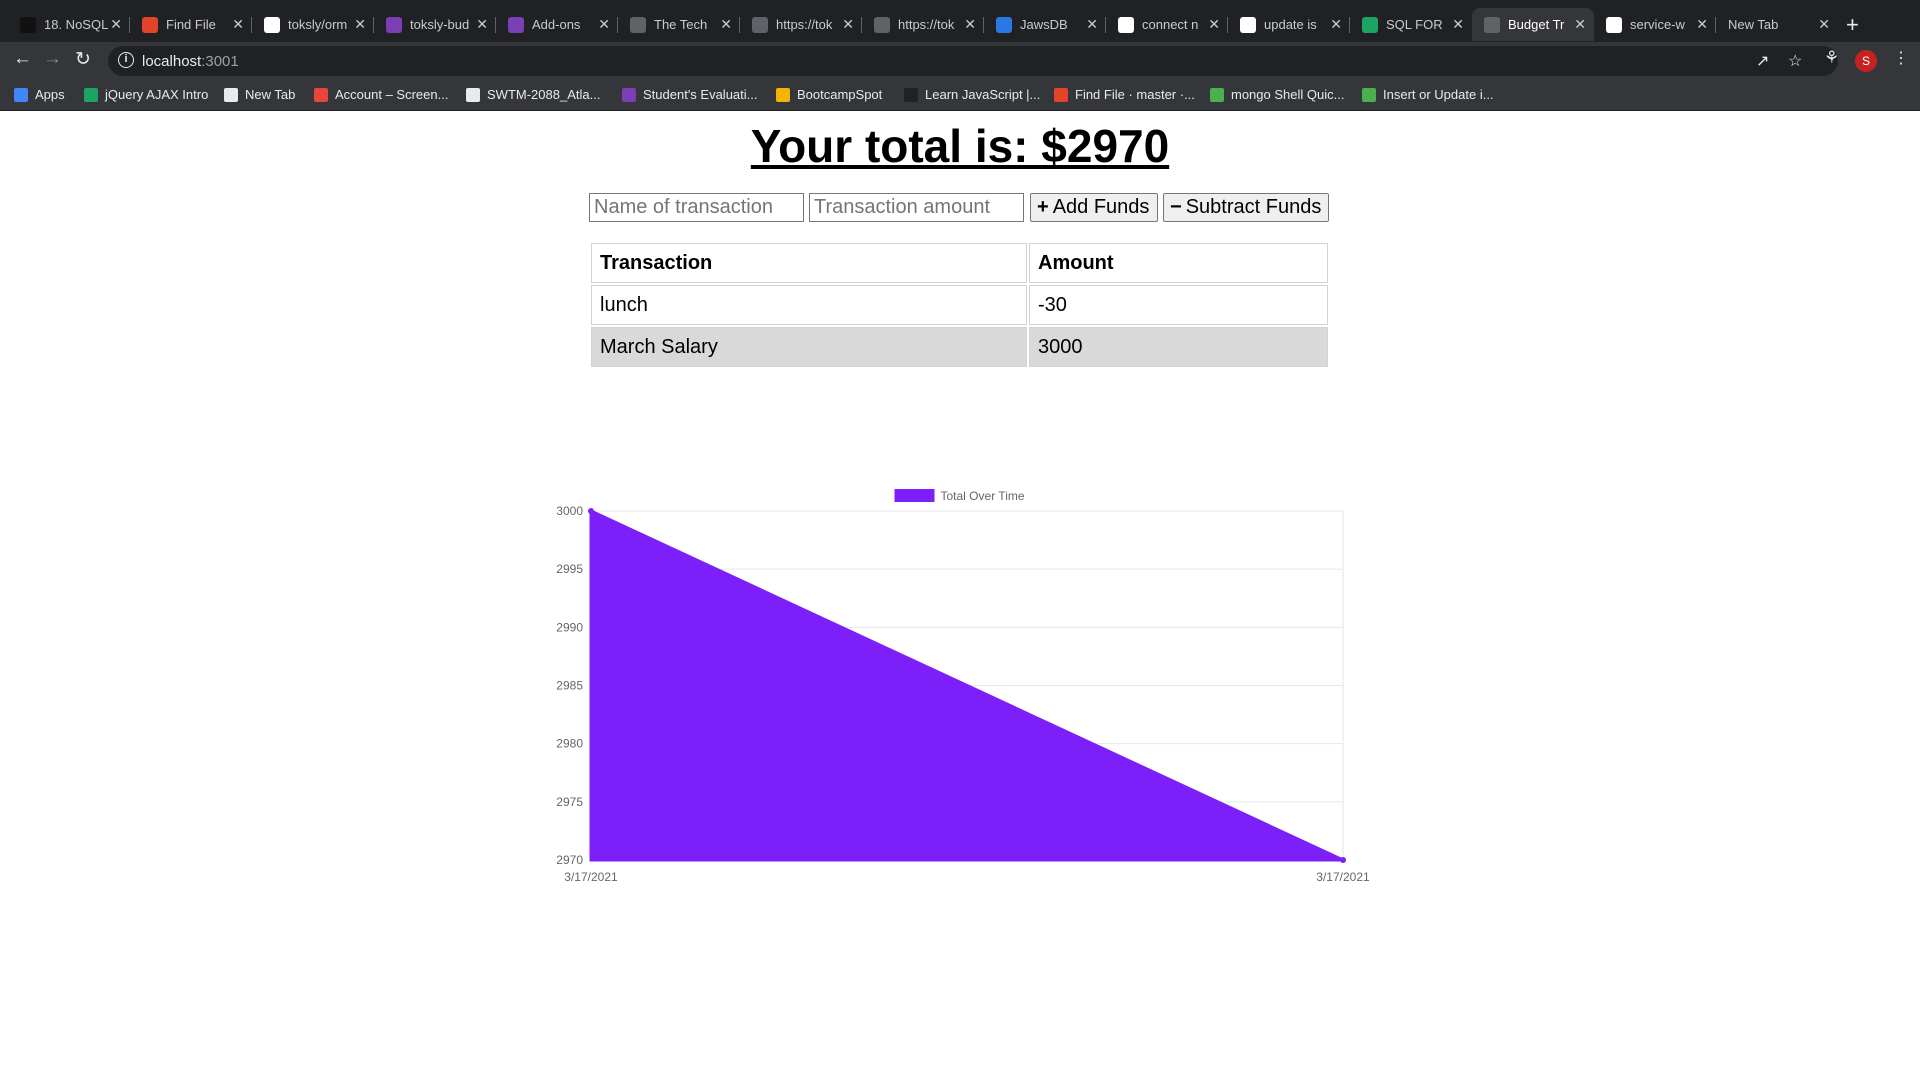  Describe the element at coordinates (973, 61) in the screenshot. I see `address-bar: i localhost:3001 ↗ ☆` at that location.